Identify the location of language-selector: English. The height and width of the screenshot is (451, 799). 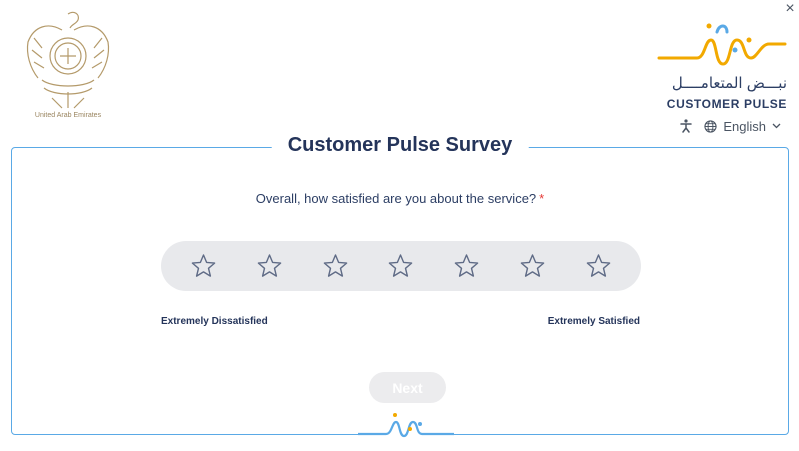
(742, 126).